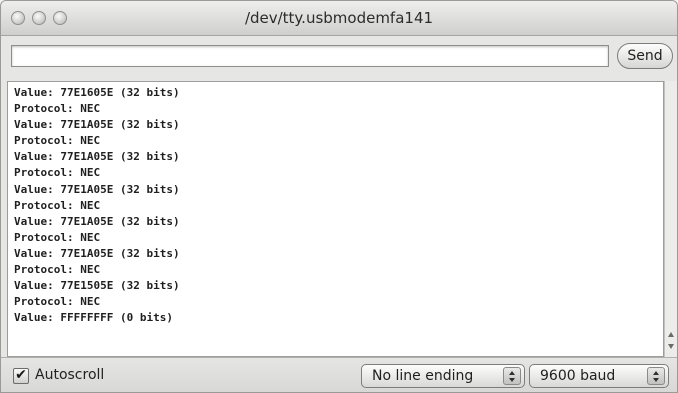  I want to click on bottom-bar: ✔ Autoscroll No line ending 9600 baud, so click(339, 374).